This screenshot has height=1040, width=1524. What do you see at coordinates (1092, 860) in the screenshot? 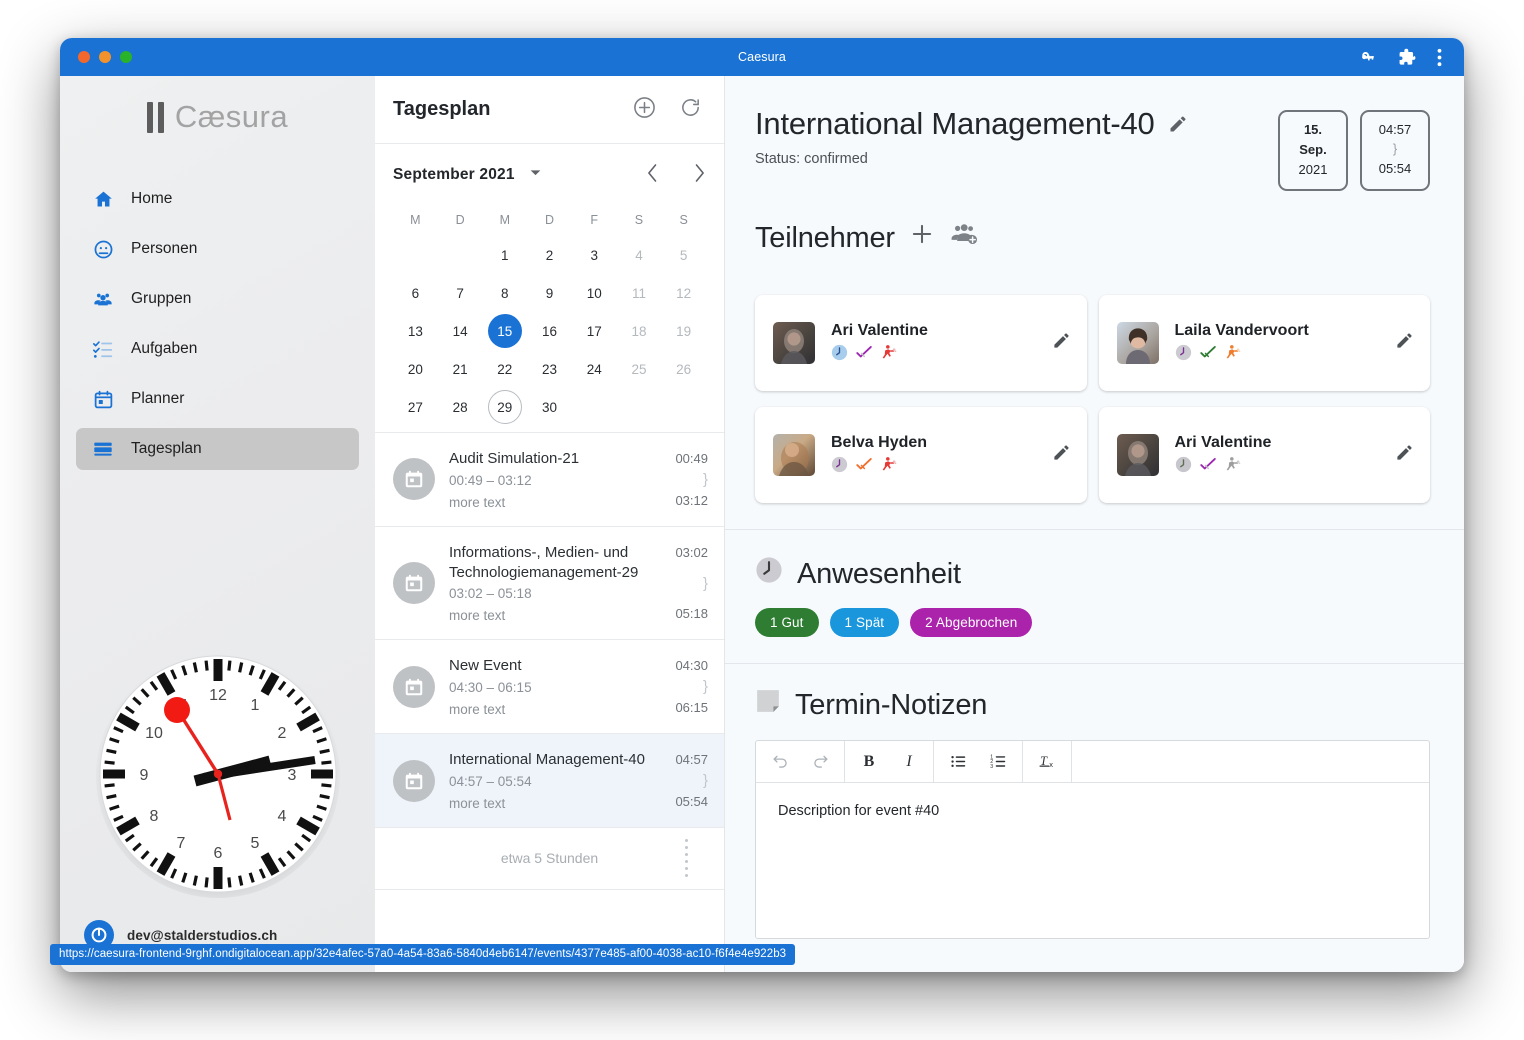
I see `editor-content: Description for event #40` at bounding box center [1092, 860].